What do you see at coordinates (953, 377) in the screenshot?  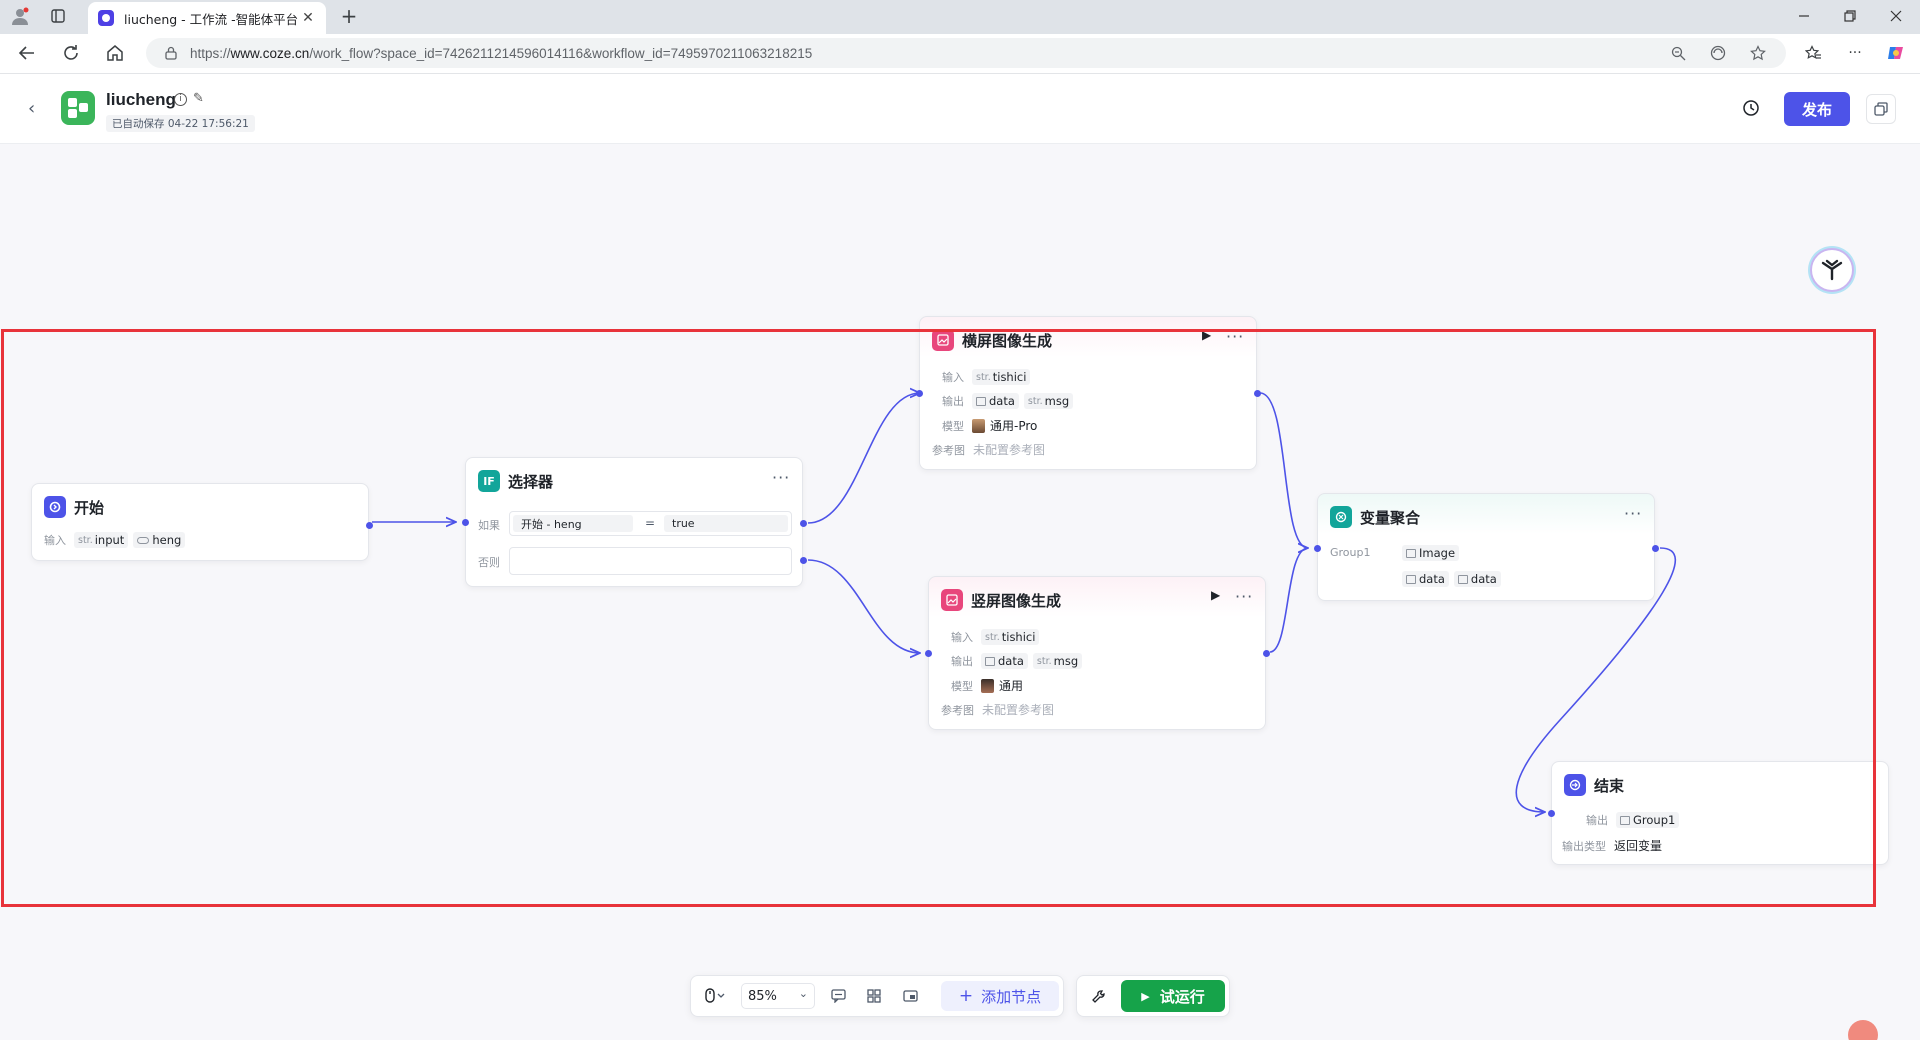 I see `landscape-input-label: 输入` at bounding box center [953, 377].